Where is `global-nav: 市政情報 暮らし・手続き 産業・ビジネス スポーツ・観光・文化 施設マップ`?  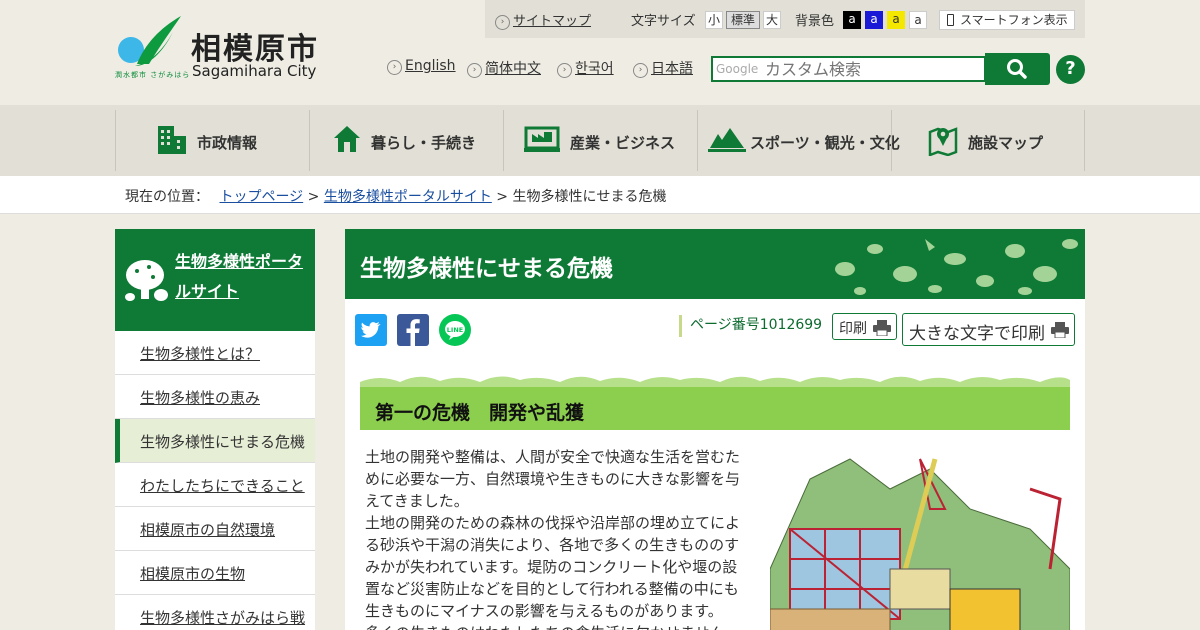 global-nav: 市政情報 暮らし・手続き 産業・ビジネス スポーツ・観光・文化 施設マップ is located at coordinates (600, 140).